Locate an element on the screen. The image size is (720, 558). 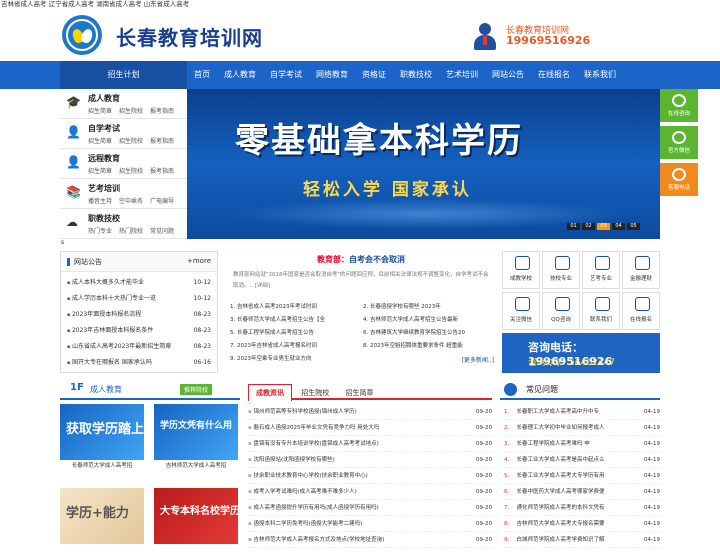
nav-item-certificate: 资格证 is located at coordinates (374, 75).